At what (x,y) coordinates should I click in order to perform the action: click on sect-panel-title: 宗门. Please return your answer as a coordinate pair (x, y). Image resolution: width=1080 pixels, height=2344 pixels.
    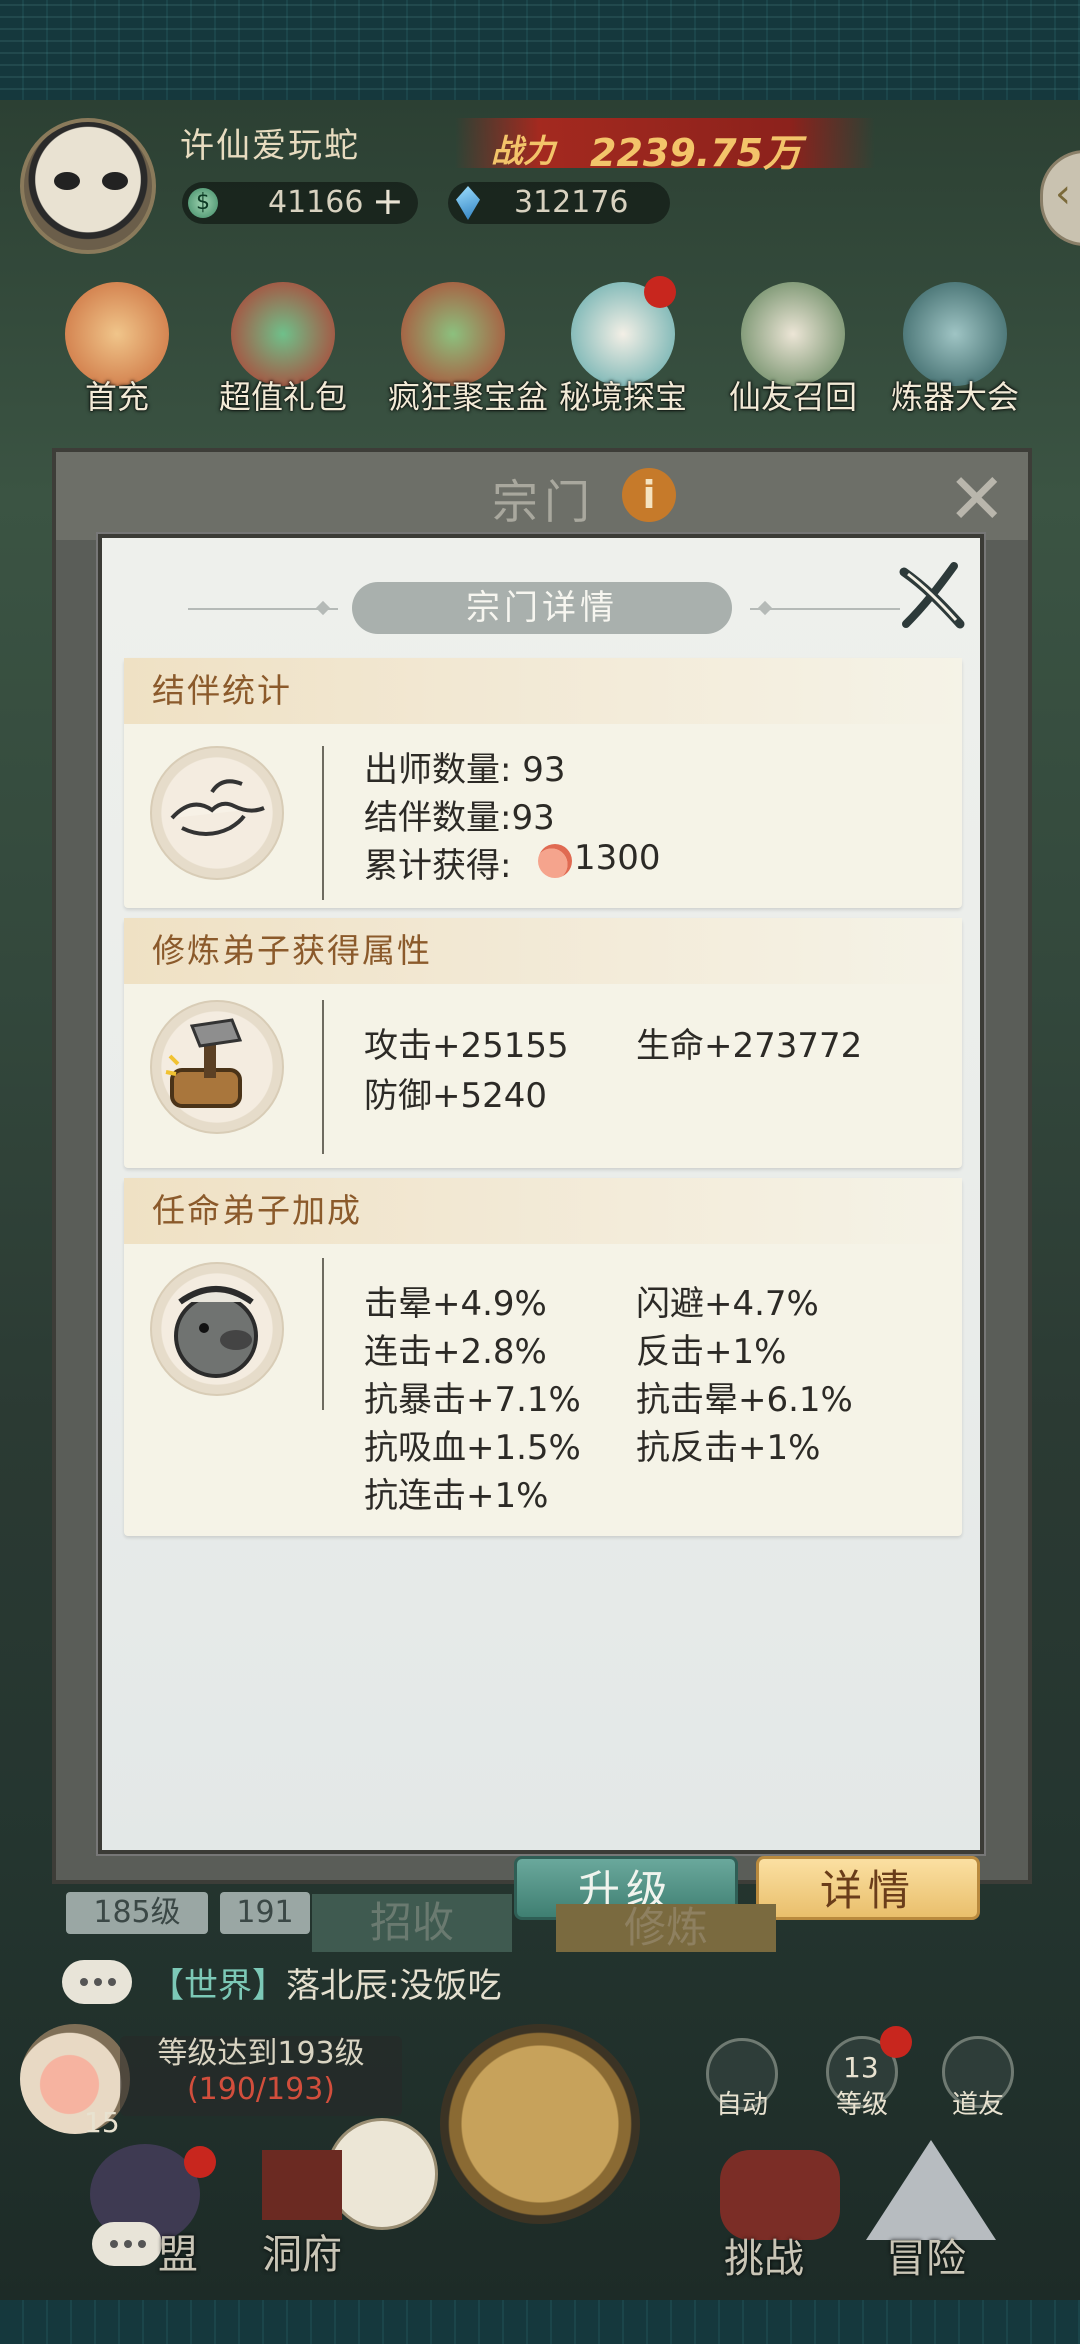
    Looking at the image, I should click on (544, 502).